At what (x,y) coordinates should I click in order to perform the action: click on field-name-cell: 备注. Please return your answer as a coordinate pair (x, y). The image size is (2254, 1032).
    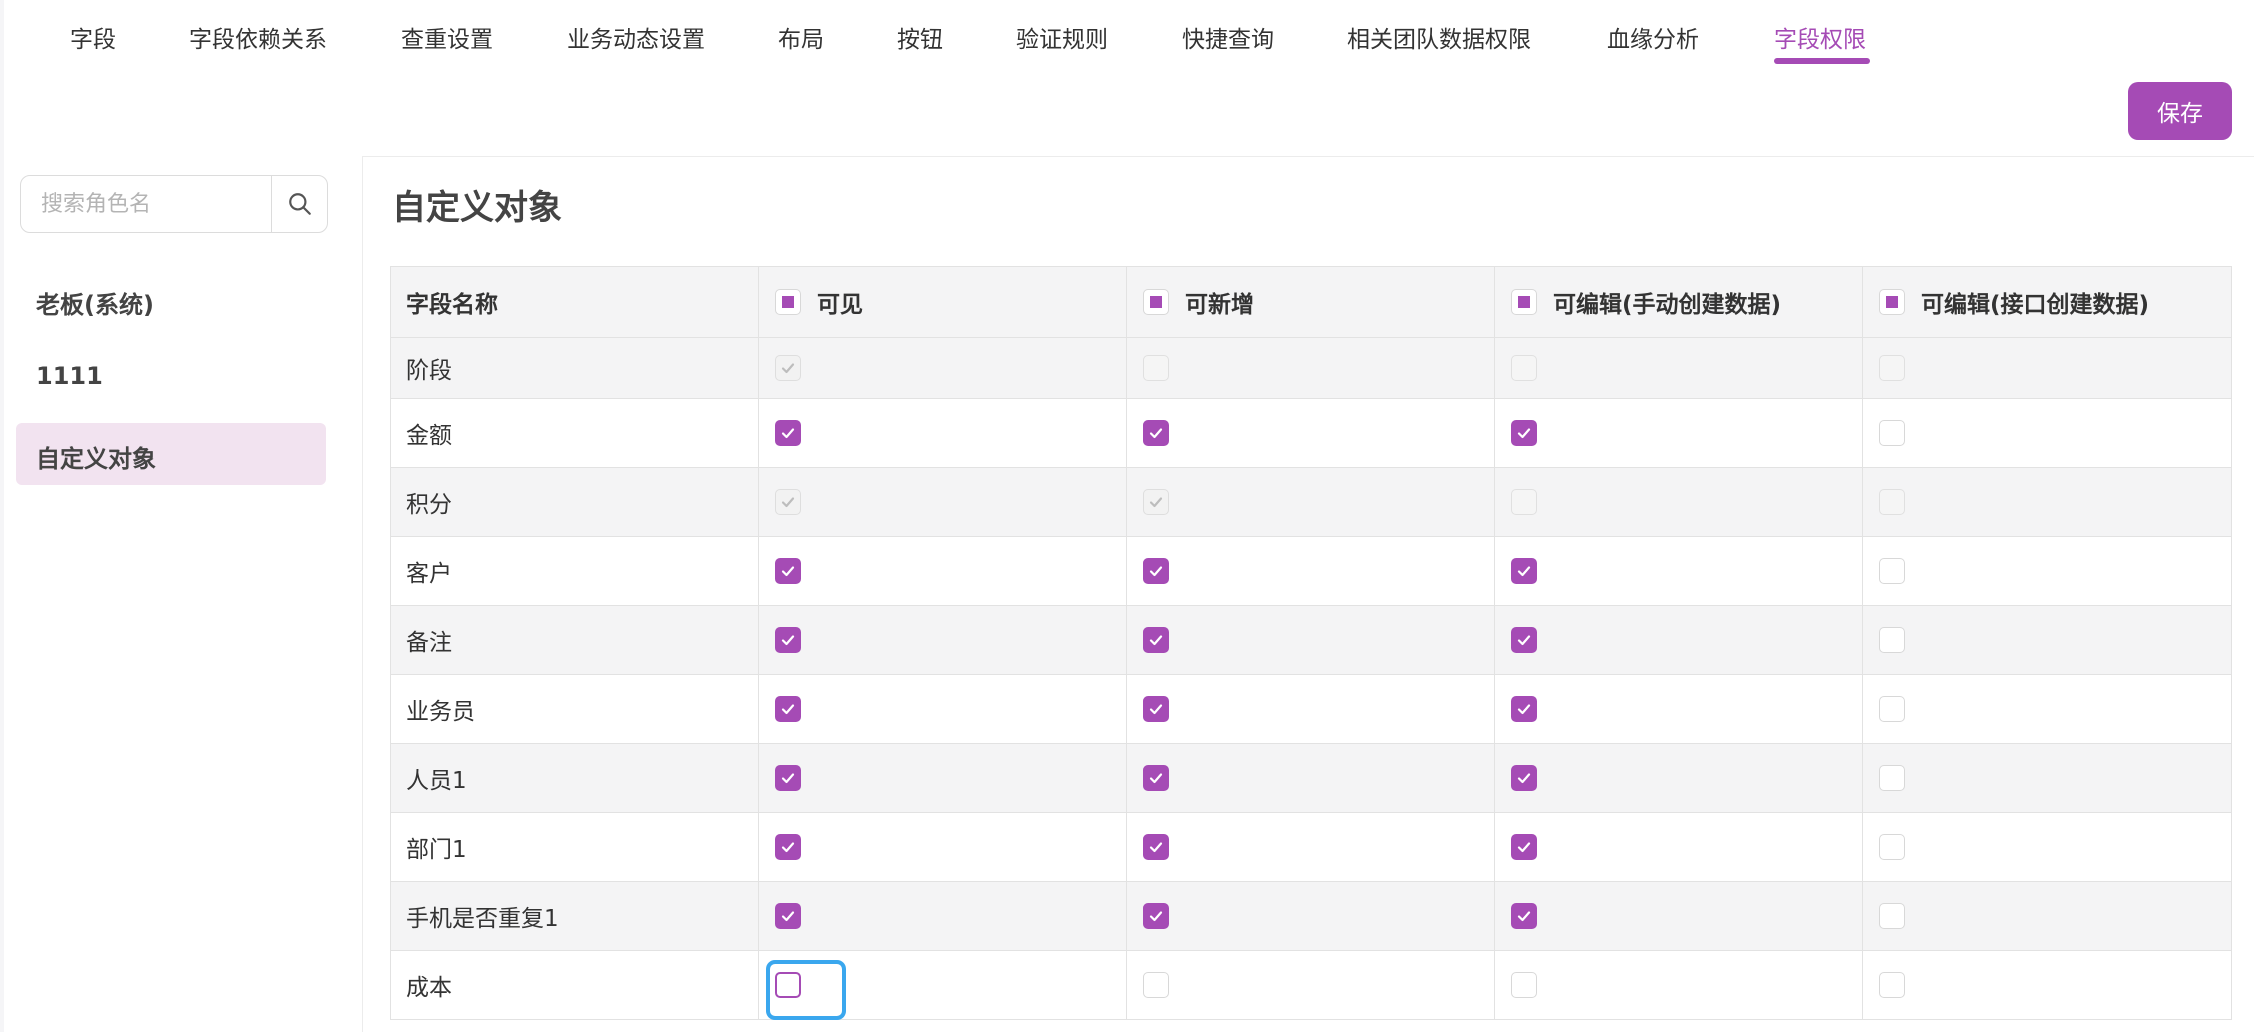
    Looking at the image, I should click on (575, 640).